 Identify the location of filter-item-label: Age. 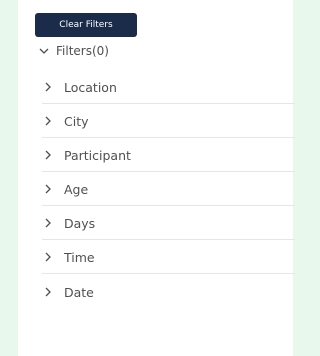
(76, 189).